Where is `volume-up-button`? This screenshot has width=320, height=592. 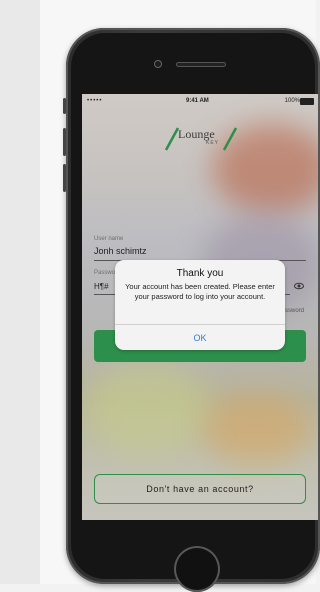 volume-up-button is located at coordinates (64, 142).